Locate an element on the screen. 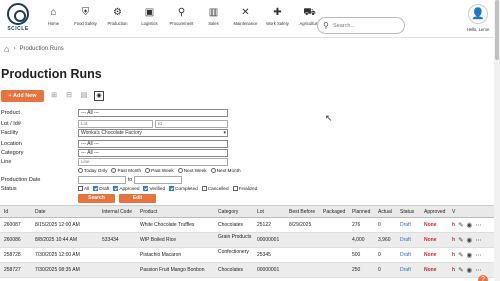 This screenshot has width=500, height=281. bulk-edit-icon: ⊟ is located at coordinates (69, 96).